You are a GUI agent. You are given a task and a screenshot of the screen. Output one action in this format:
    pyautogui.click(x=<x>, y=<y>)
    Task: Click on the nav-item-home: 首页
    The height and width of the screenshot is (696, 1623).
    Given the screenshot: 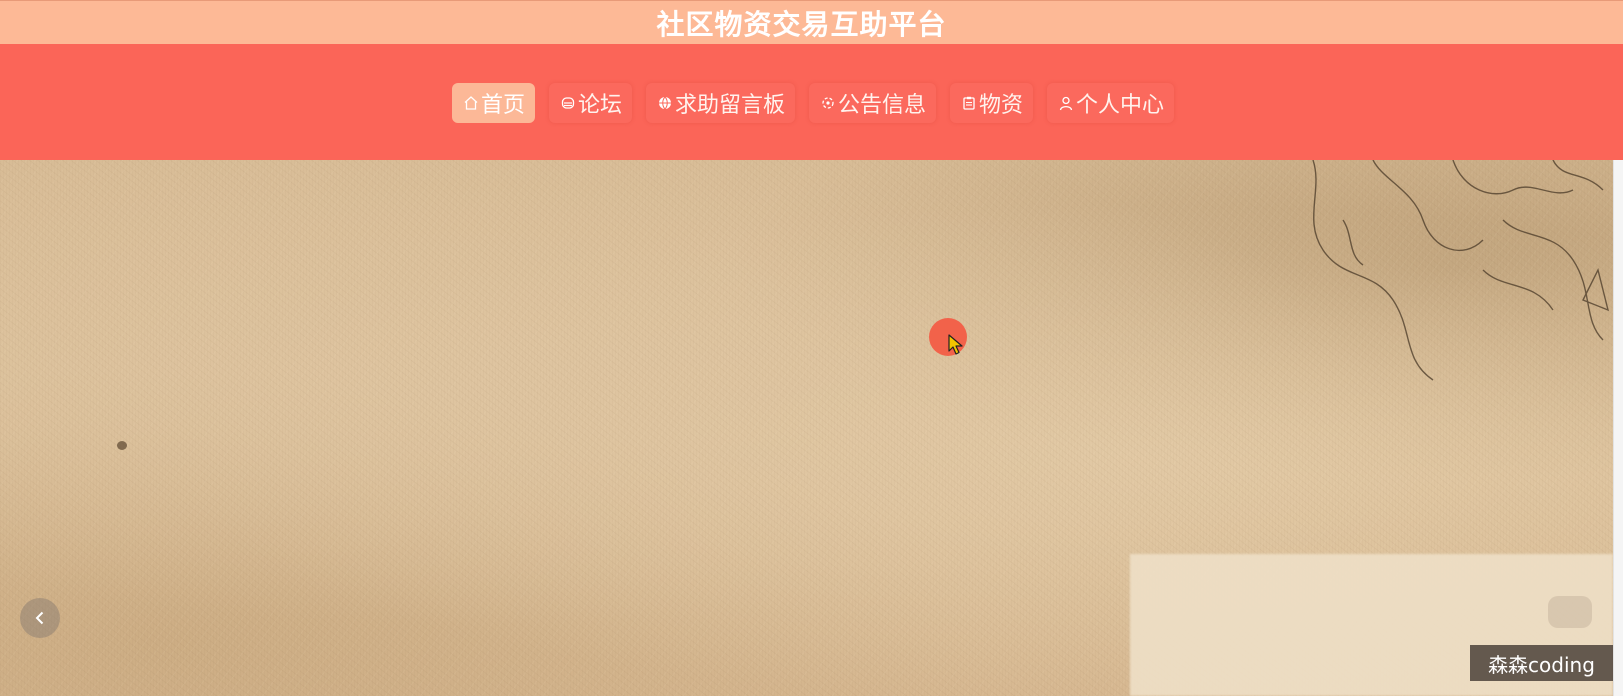 What is the action you would take?
    pyautogui.click(x=493, y=103)
    